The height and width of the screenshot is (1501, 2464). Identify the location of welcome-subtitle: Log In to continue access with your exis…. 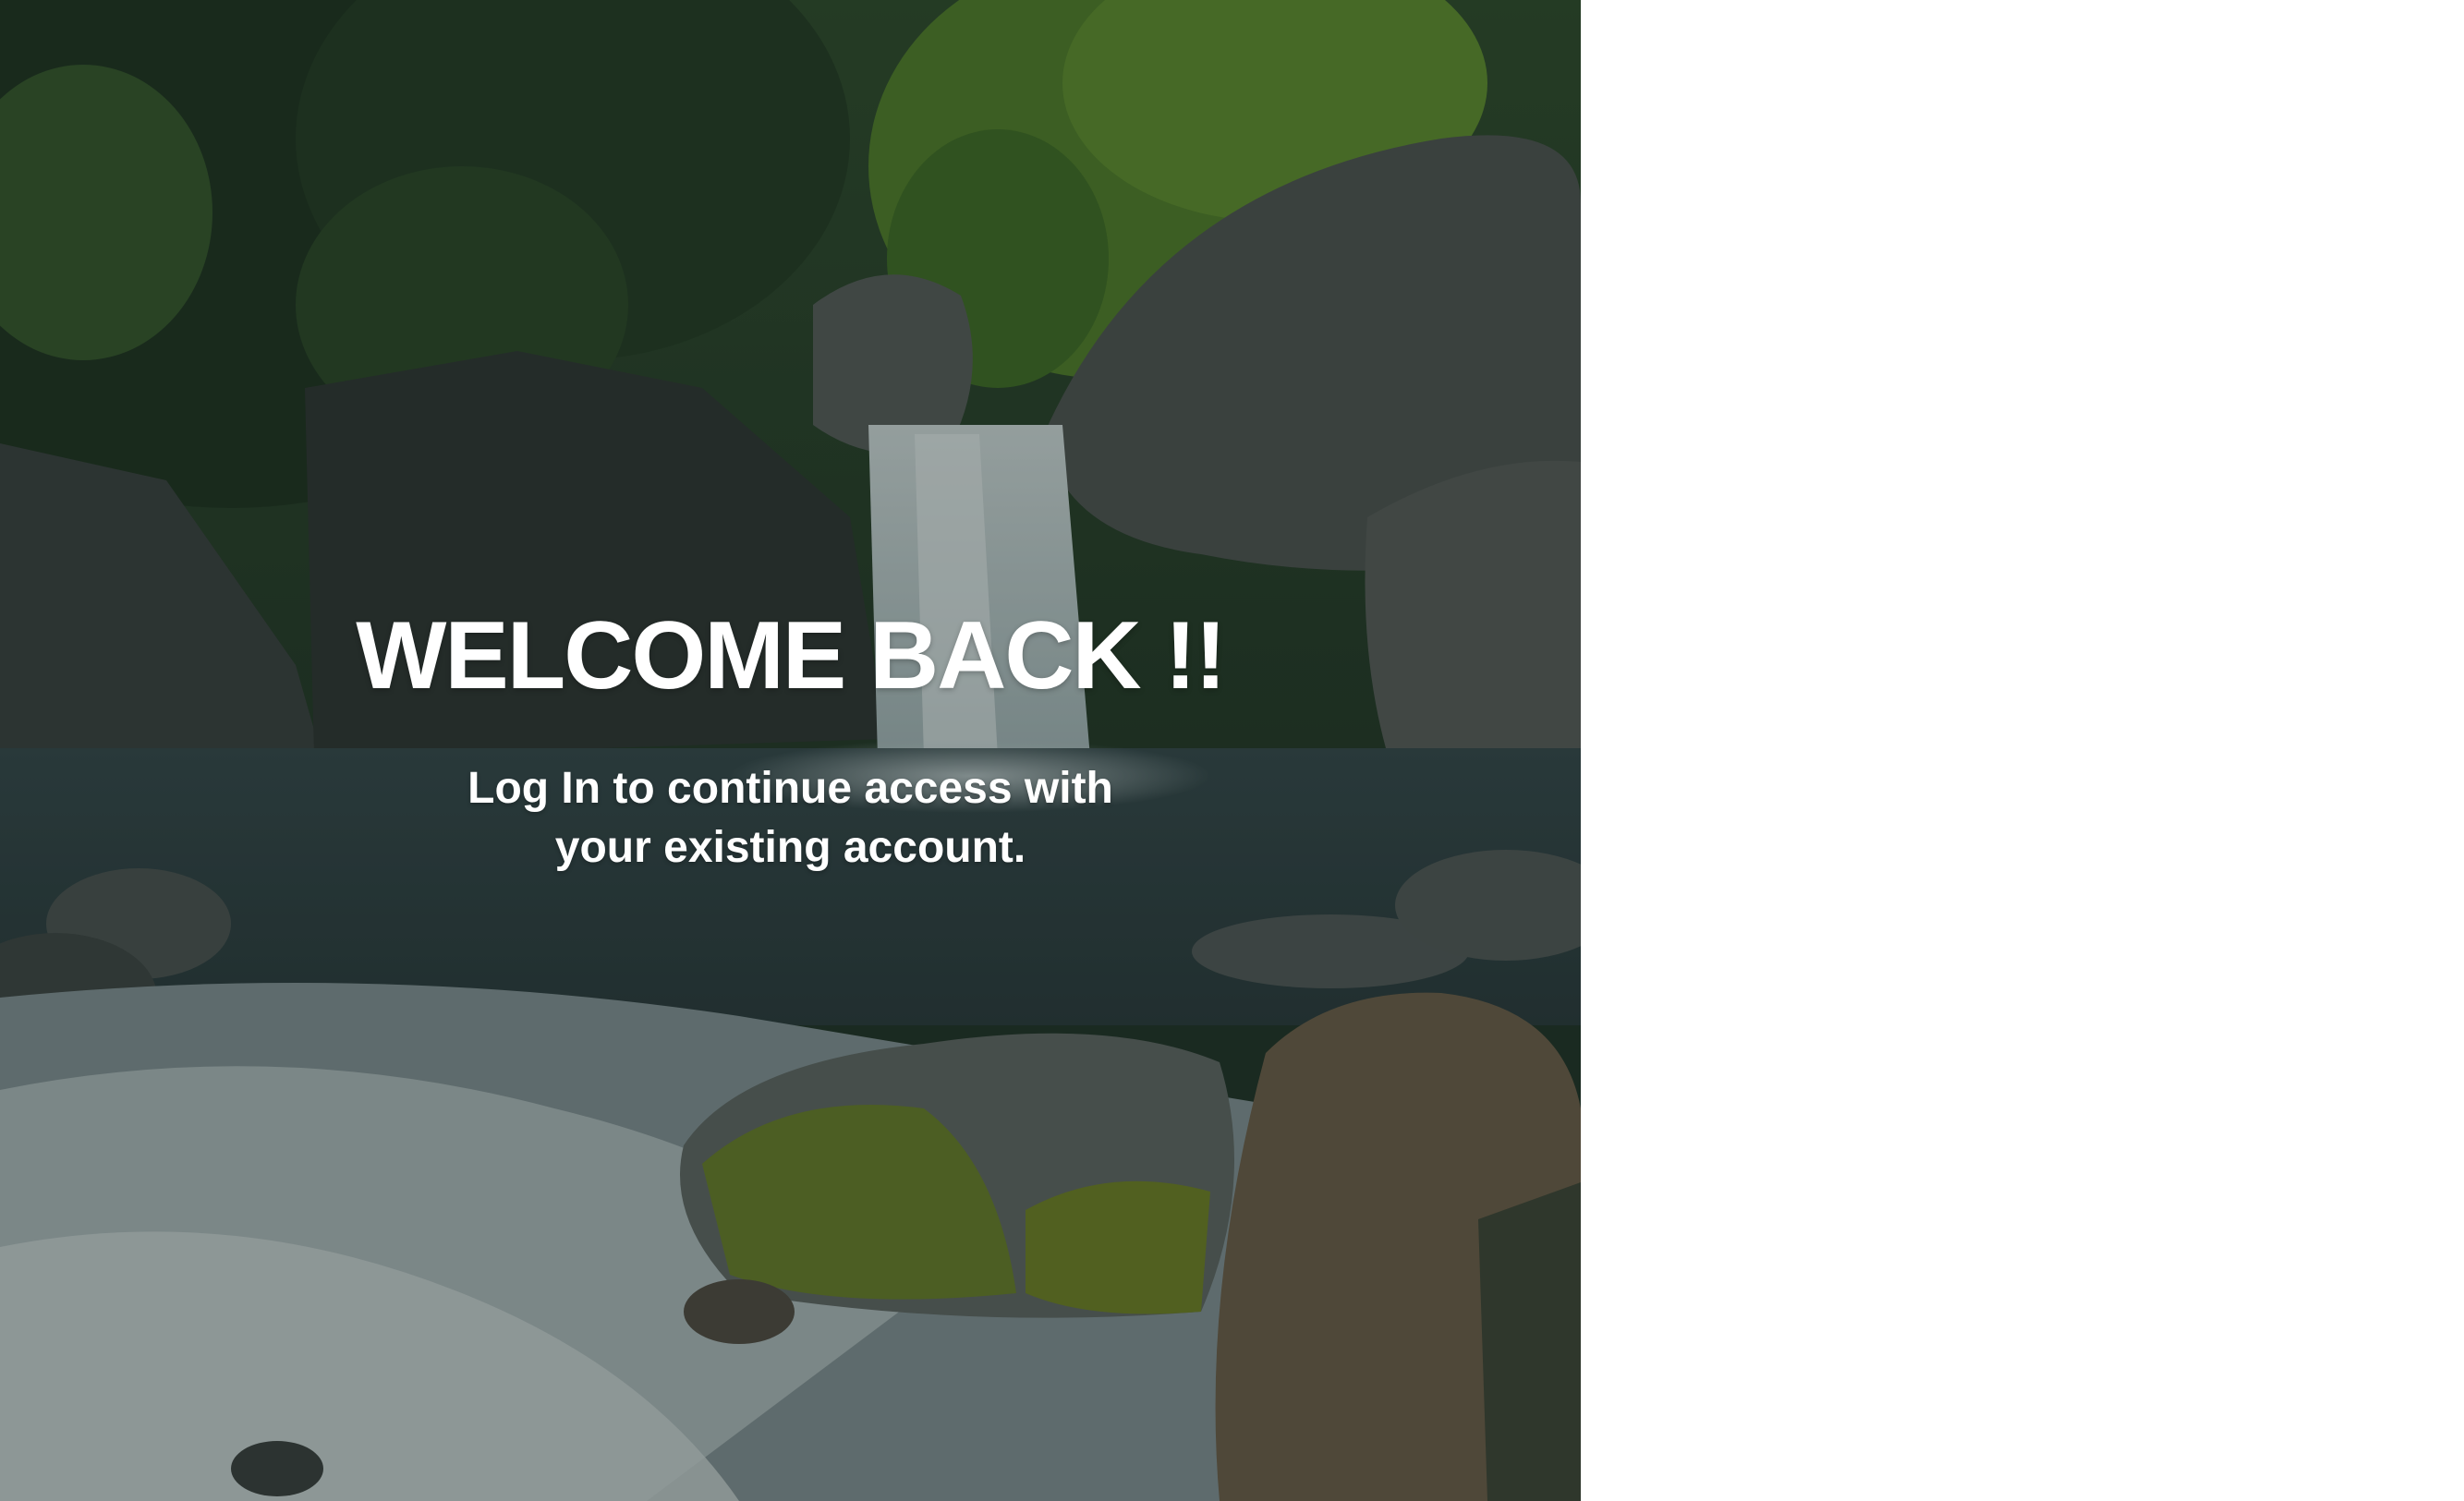
(790, 818).